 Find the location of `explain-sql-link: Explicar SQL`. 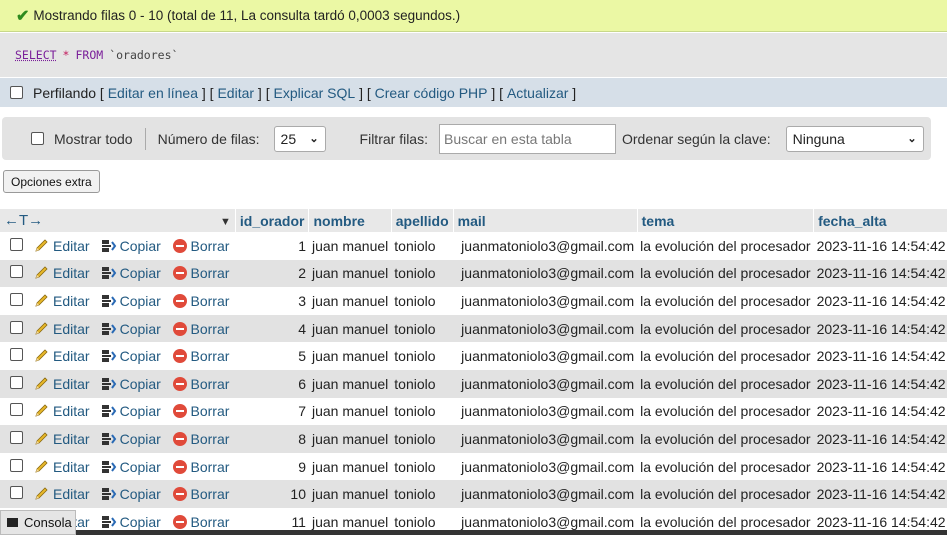

explain-sql-link: Explicar SQL is located at coordinates (315, 93).